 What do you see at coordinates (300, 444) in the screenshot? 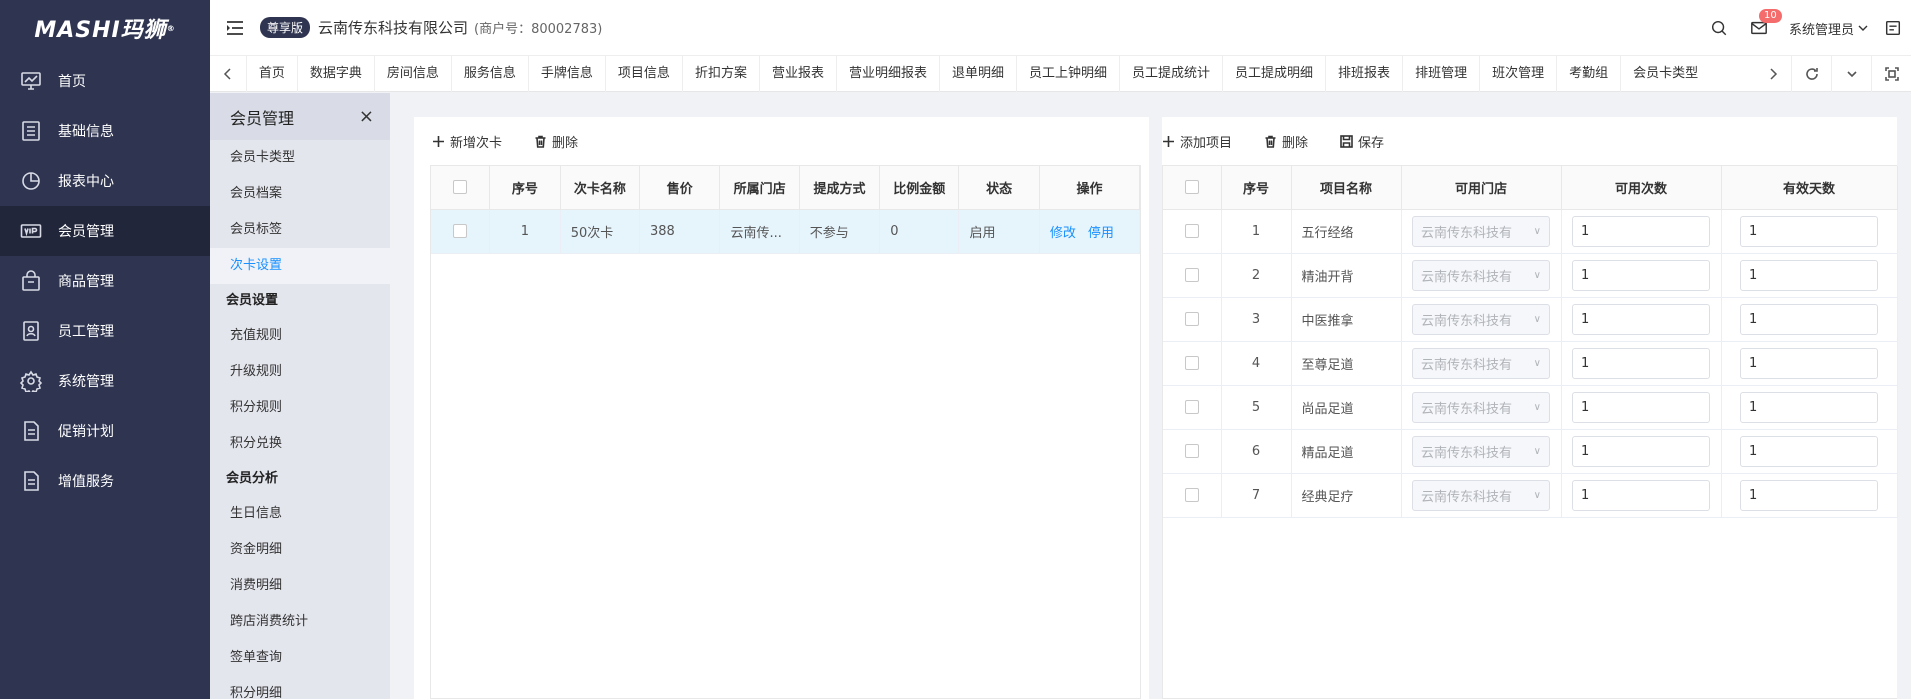
I see `submenu-item: 积分兑换` at bounding box center [300, 444].